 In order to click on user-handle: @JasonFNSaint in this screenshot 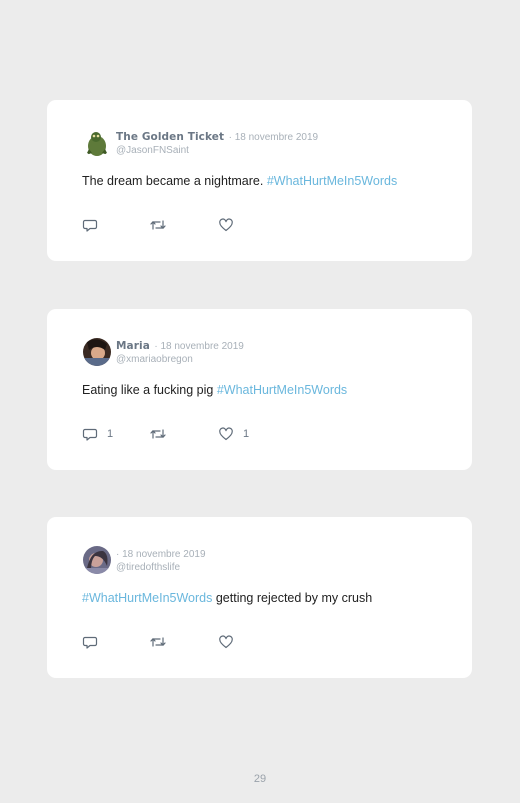, I will do `click(217, 150)`.